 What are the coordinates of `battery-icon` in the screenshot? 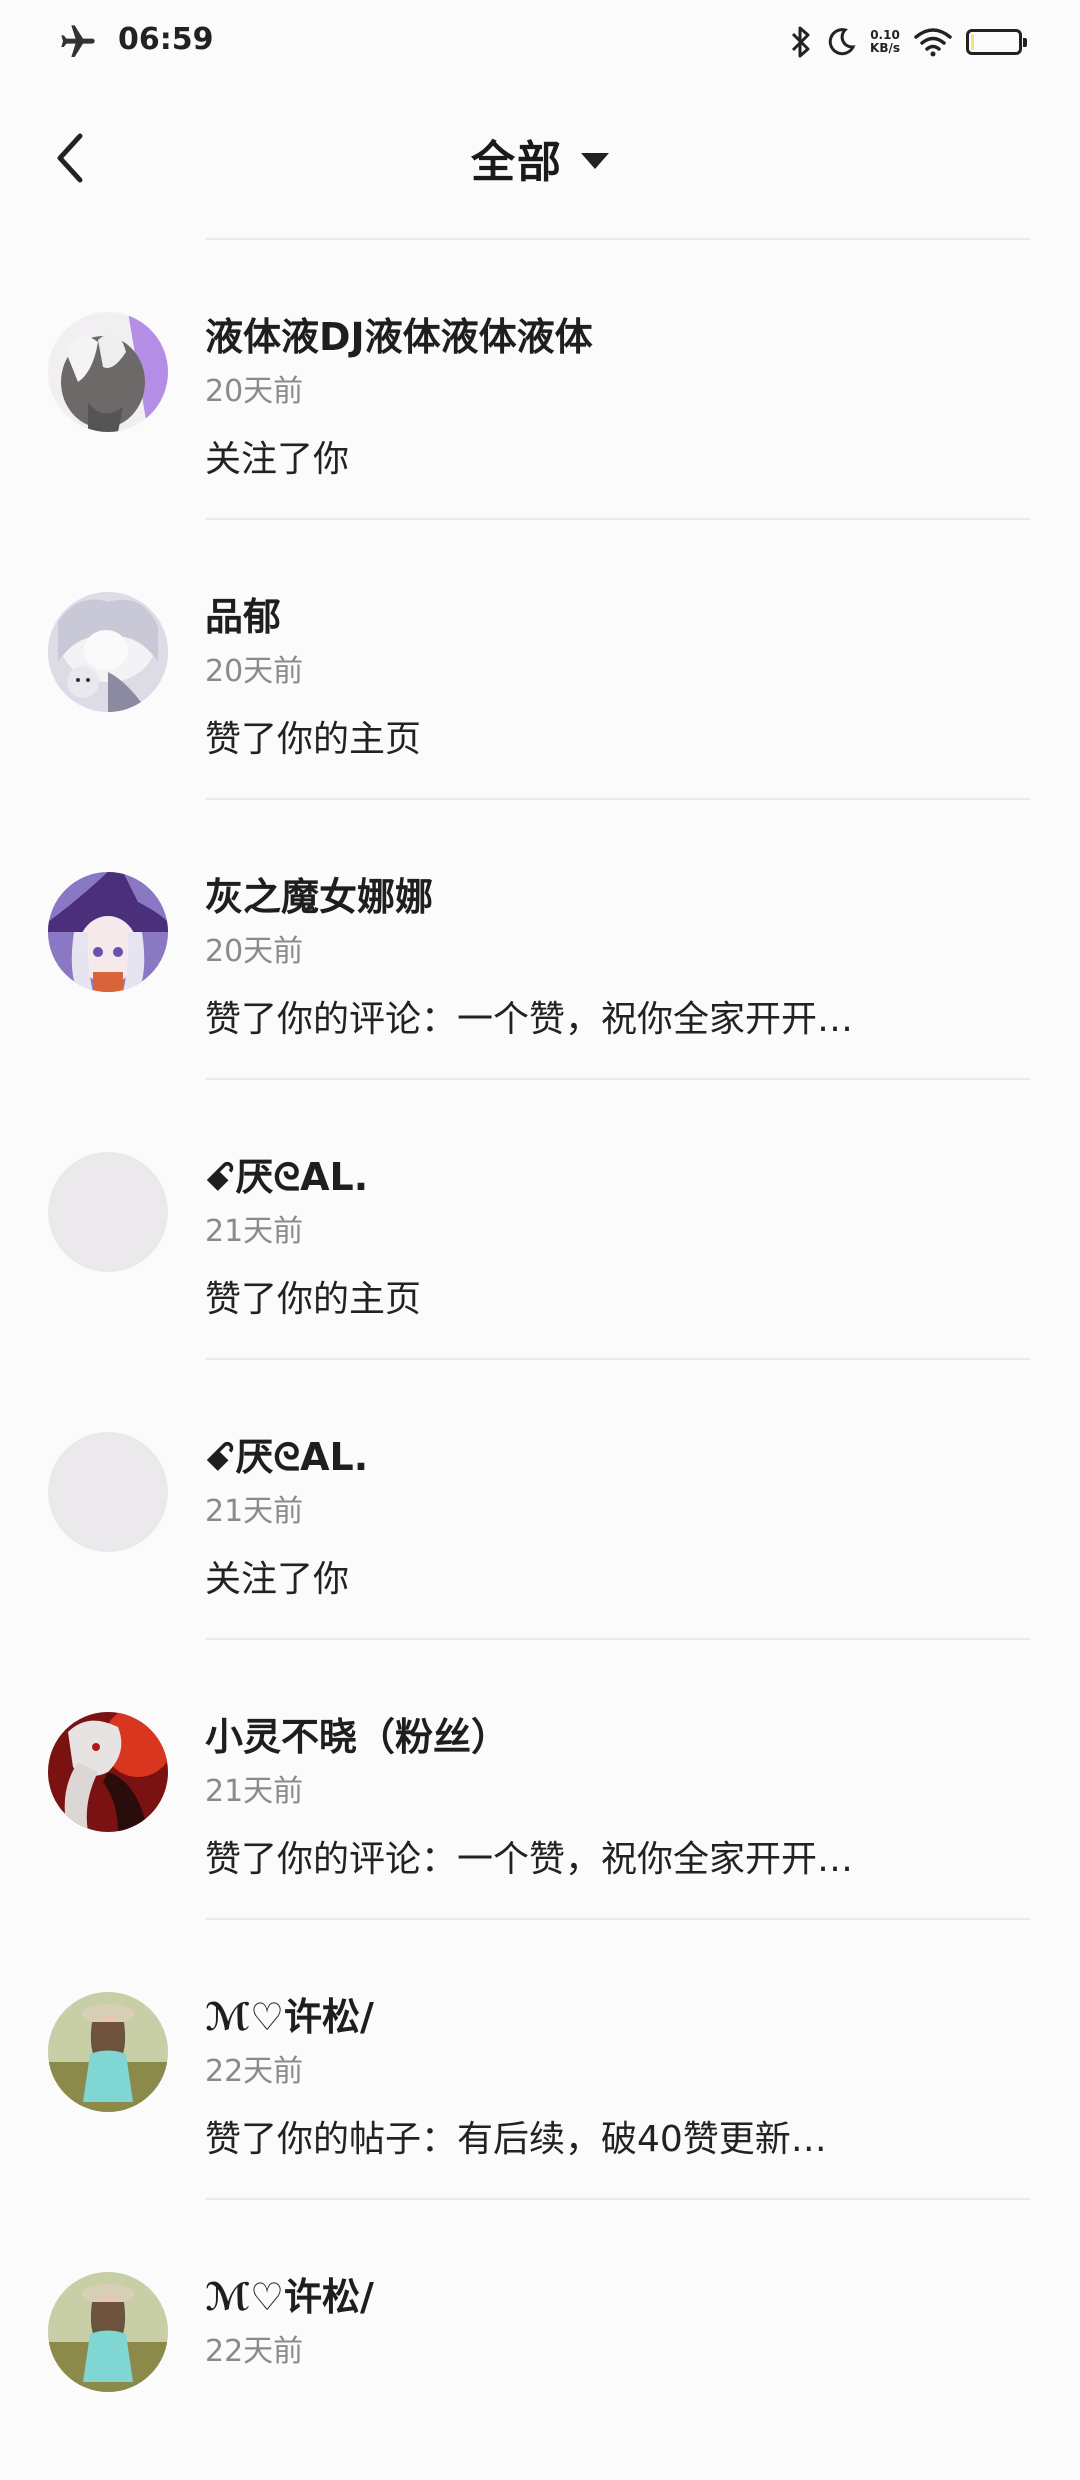 It's located at (996, 42).